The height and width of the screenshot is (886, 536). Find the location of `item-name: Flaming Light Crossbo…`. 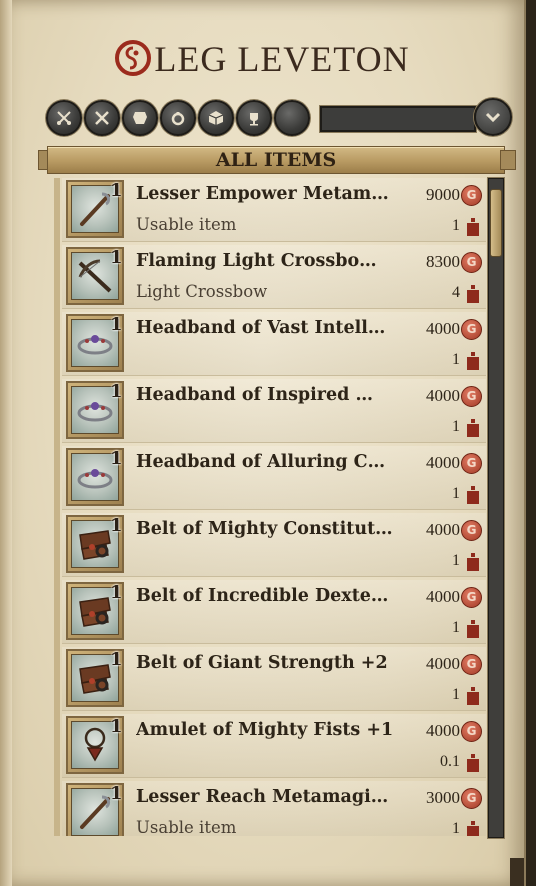

item-name: Flaming Light Crossbo… is located at coordinates (256, 261).